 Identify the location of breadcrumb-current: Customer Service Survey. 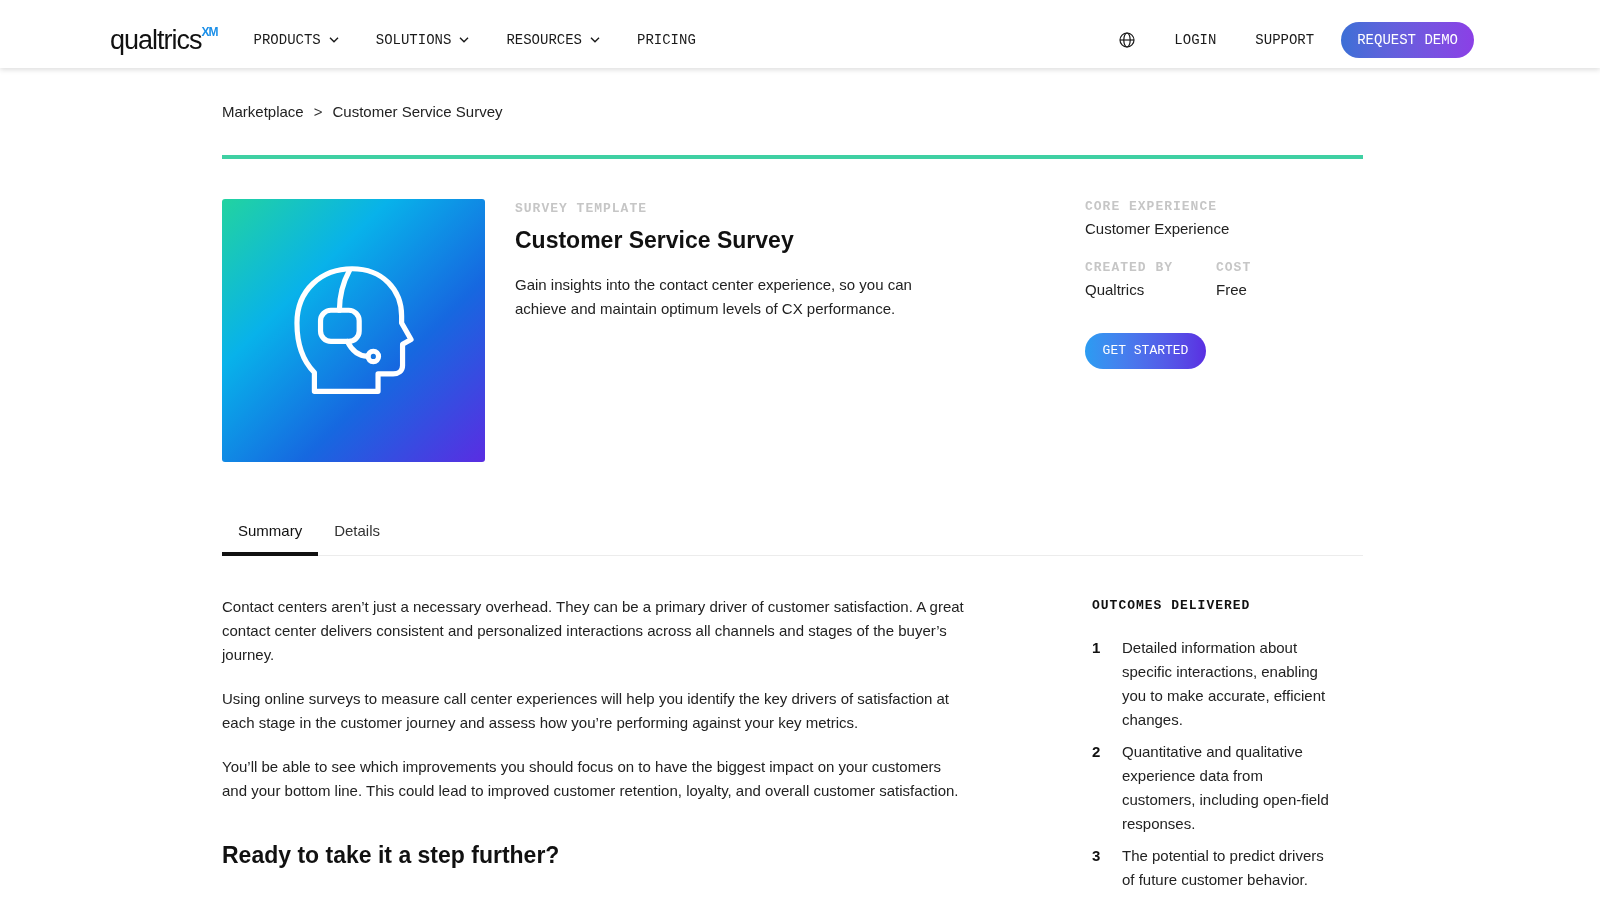
(417, 112).